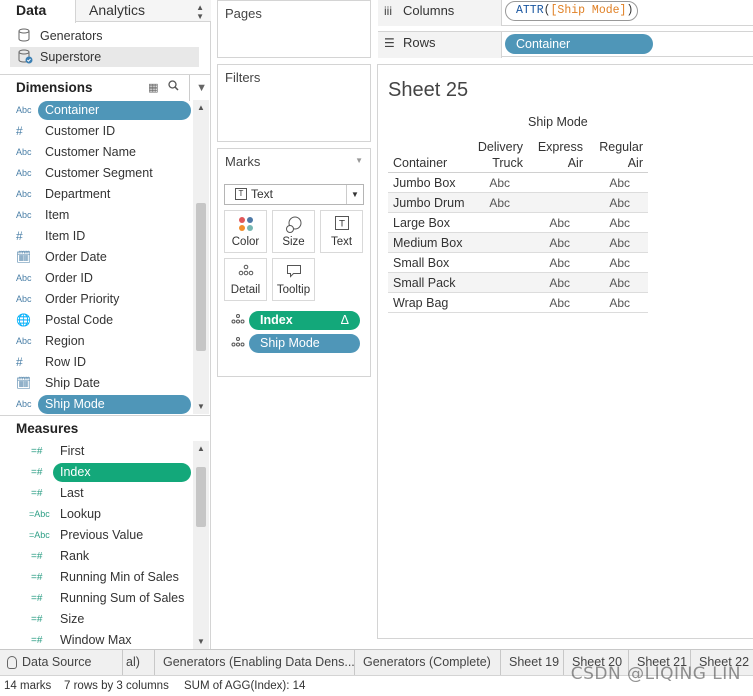  Describe the element at coordinates (558, 122) in the screenshot. I see `column-group-header: Ship Mode` at that location.